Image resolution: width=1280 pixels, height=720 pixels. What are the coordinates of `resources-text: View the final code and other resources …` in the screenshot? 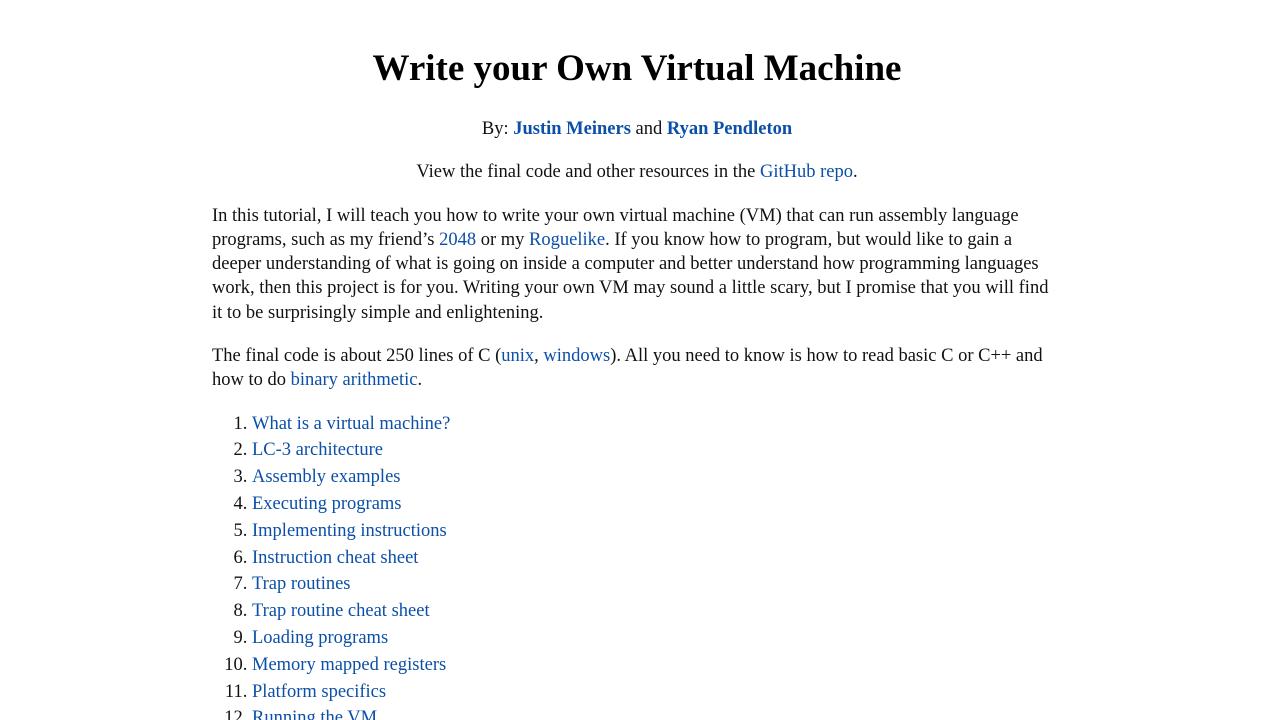 It's located at (588, 172).